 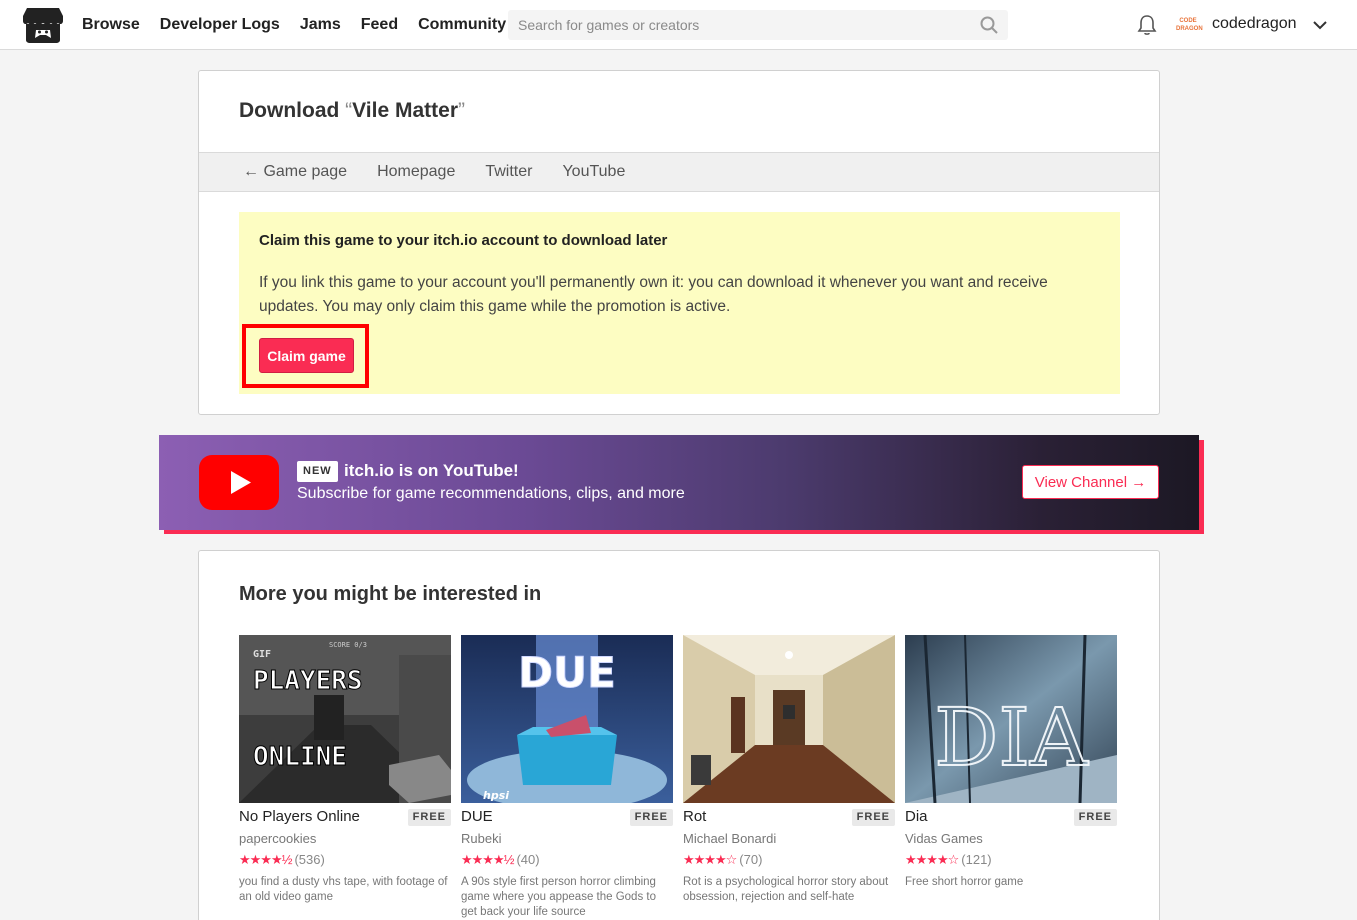 What do you see at coordinates (306, 355) in the screenshot?
I see `claim-game-button: Claim game` at bounding box center [306, 355].